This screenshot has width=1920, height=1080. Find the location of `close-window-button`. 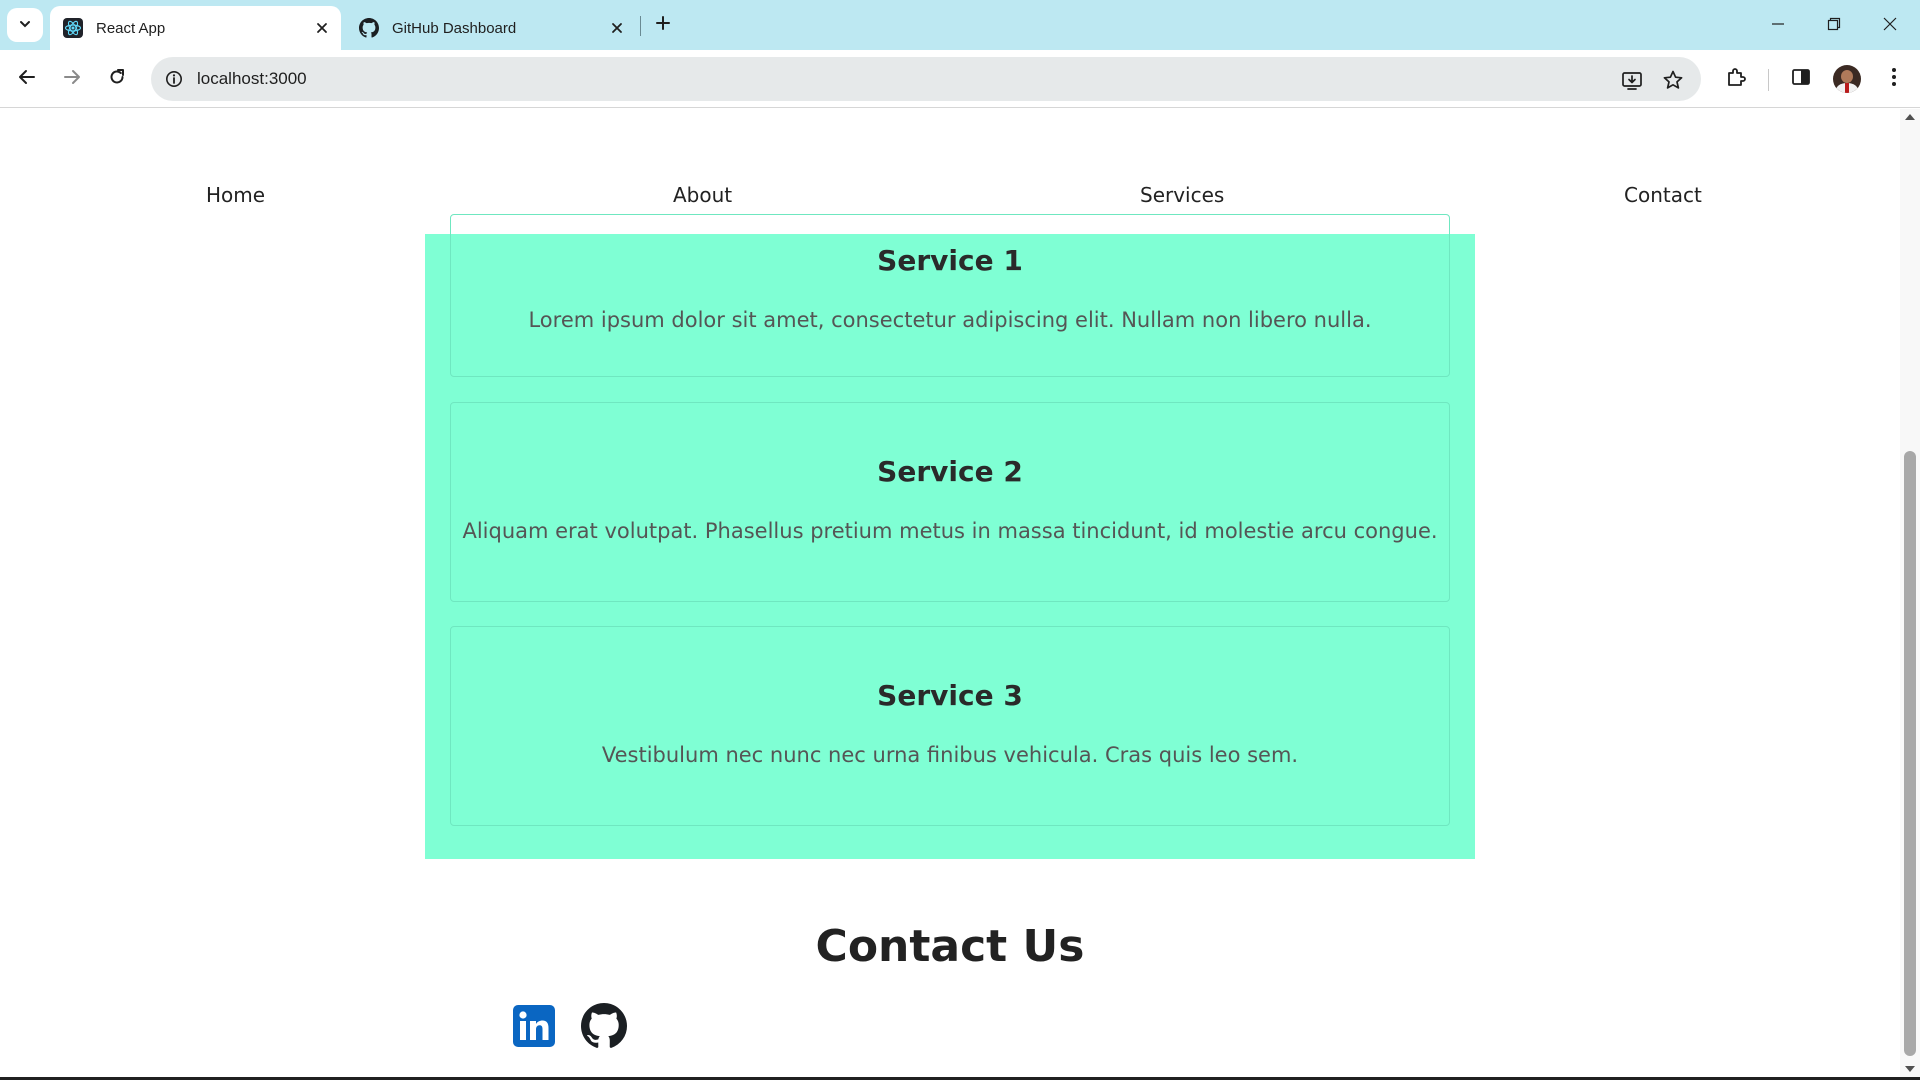

close-window-button is located at coordinates (1890, 25).